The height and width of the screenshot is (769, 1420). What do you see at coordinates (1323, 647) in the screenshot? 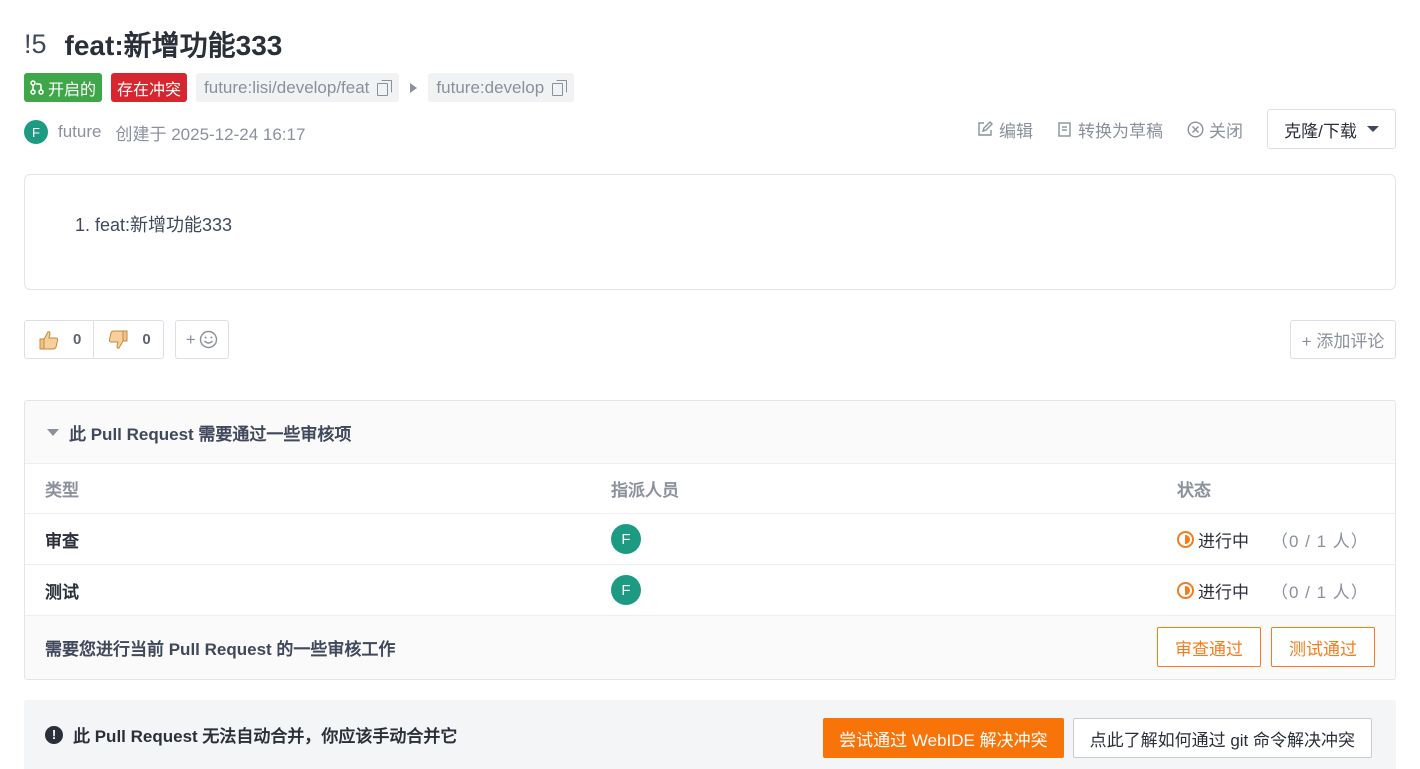
I see `approve-test-button: 测试通过` at bounding box center [1323, 647].